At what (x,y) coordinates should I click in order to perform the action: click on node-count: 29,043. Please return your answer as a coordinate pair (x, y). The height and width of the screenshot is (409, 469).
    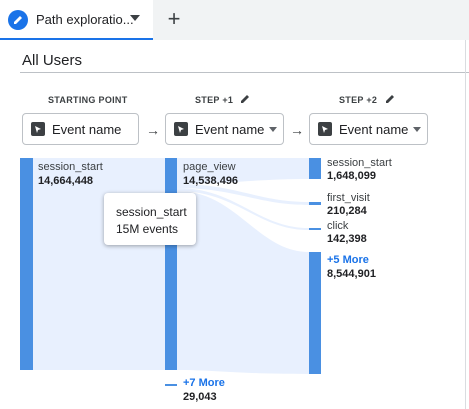
    Looking at the image, I should click on (200, 397).